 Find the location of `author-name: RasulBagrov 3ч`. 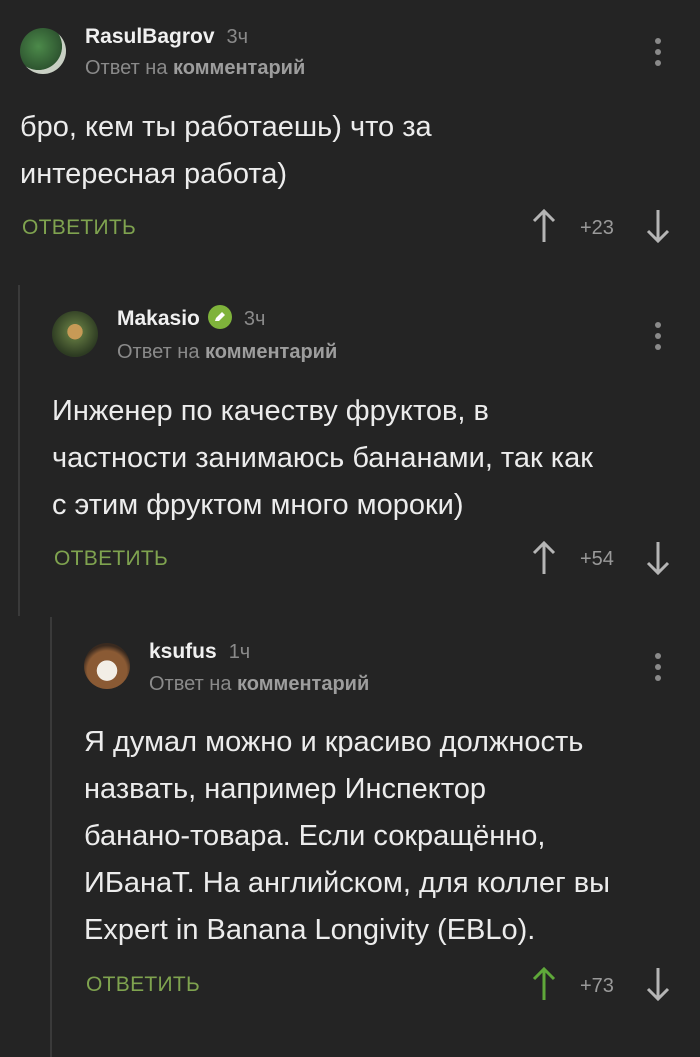

author-name: RasulBagrov 3ч is located at coordinates (166, 37).